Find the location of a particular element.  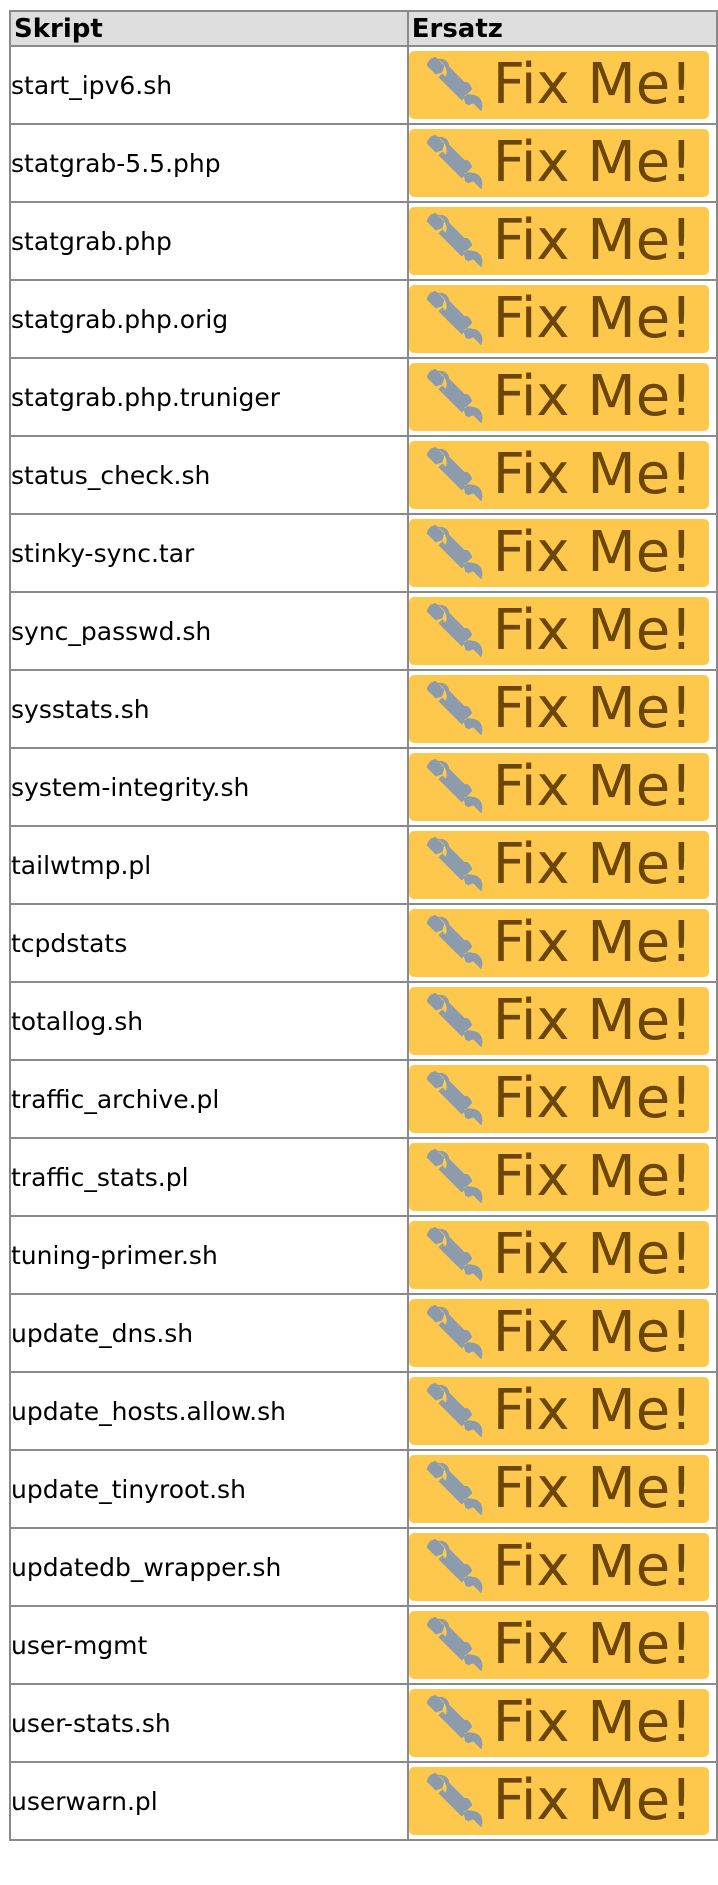

table-row: userwarn.pl Fix Me! is located at coordinates (363, 1801).